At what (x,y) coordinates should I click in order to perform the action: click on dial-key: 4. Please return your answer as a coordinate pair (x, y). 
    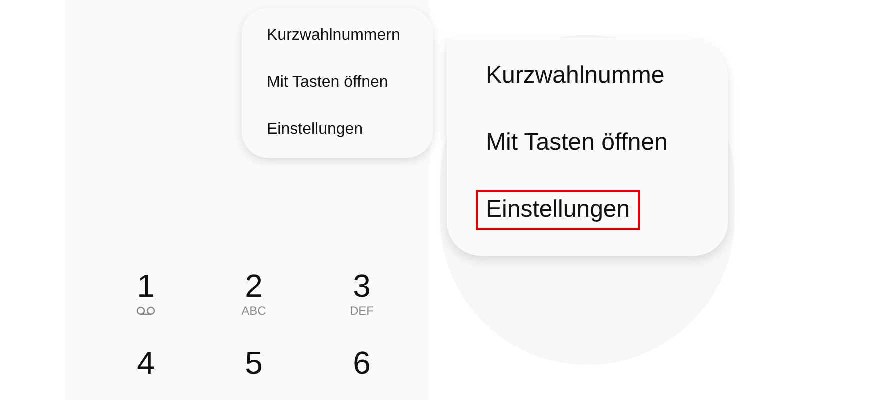
    Looking at the image, I should click on (146, 372).